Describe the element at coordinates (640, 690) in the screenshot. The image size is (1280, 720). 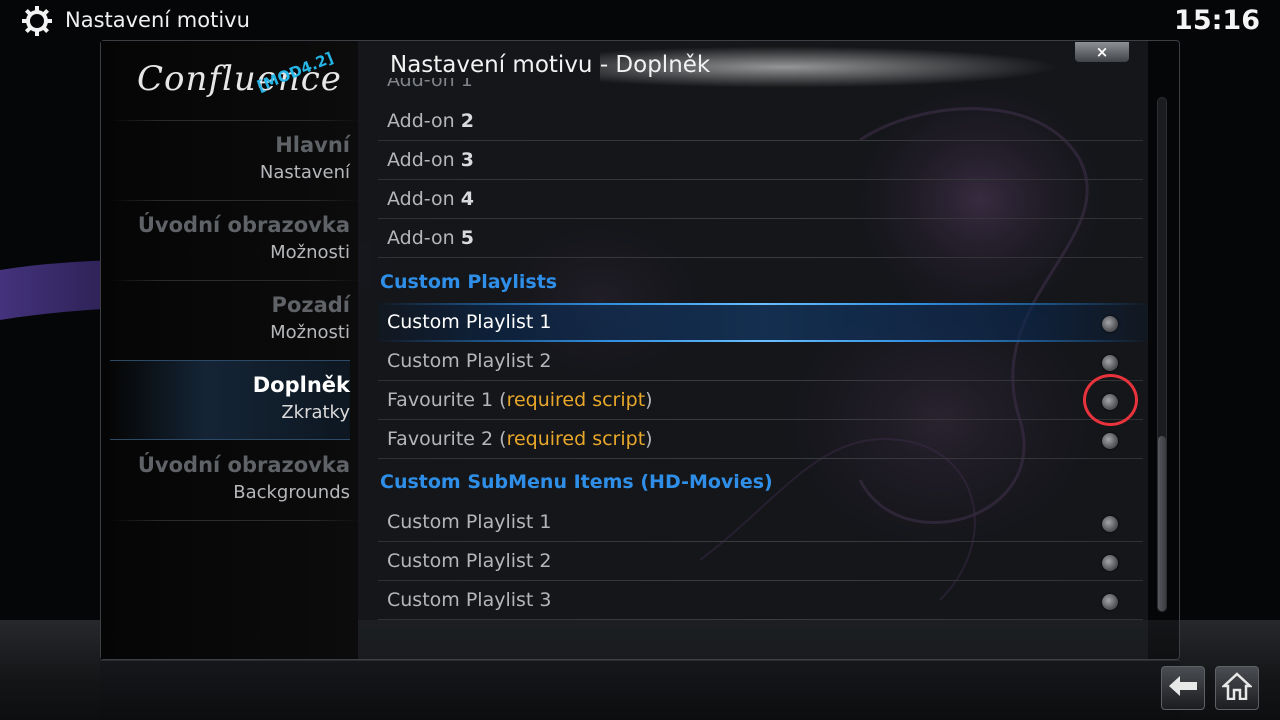
I see `bottom-panel` at that location.